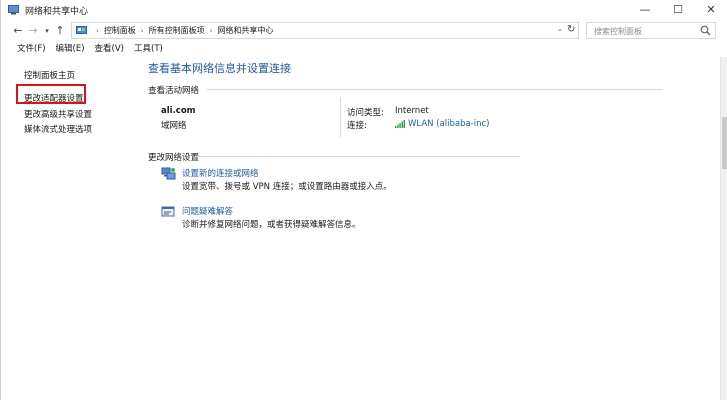 The width and height of the screenshot is (727, 400). Describe the element at coordinates (81, 29) in the screenshot. I see `control-panel-icon` at that location.